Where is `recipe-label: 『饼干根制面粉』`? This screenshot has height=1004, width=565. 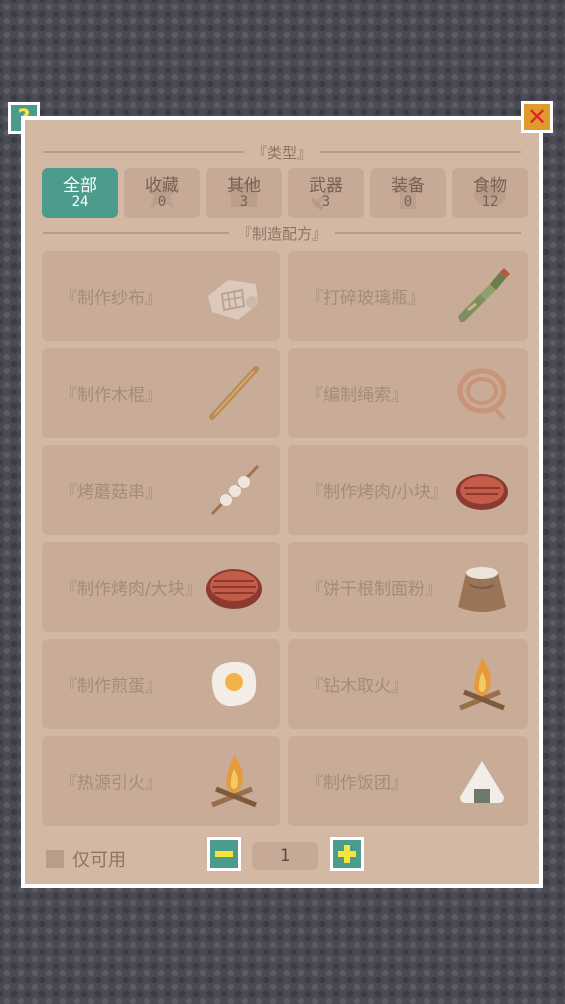 recipe-label: 『饼干根制面粉』 is located at coordinates (374, 589).